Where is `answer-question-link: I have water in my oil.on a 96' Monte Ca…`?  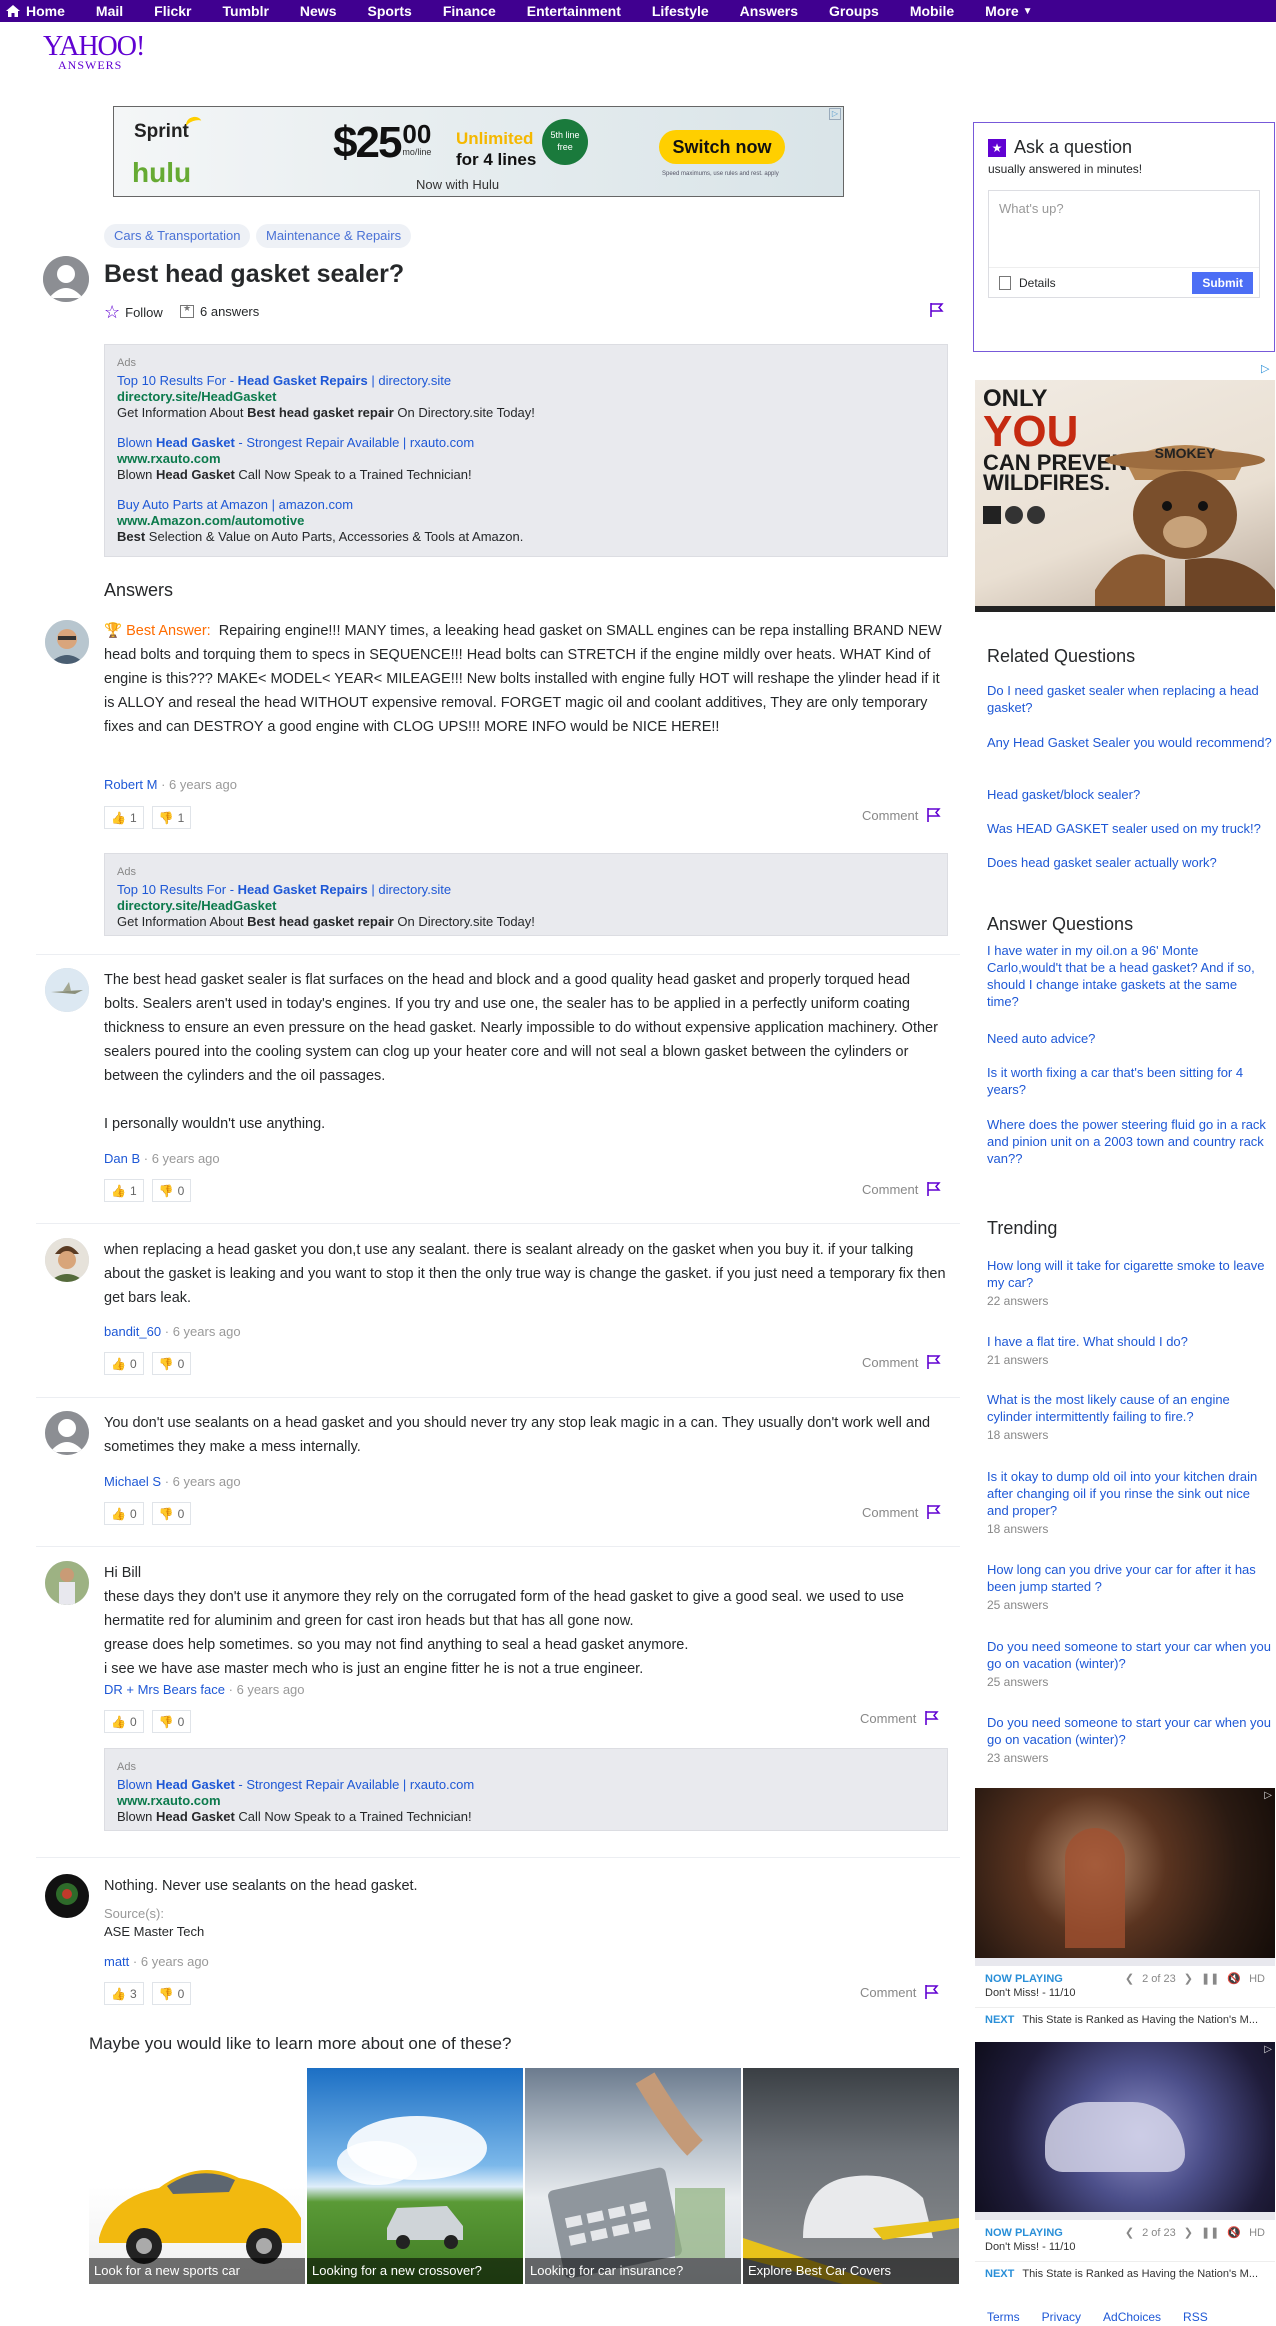 answer-question-link: I have water in my oil.on a 96' Monte Ca… is located at coordinates (1129, 976).